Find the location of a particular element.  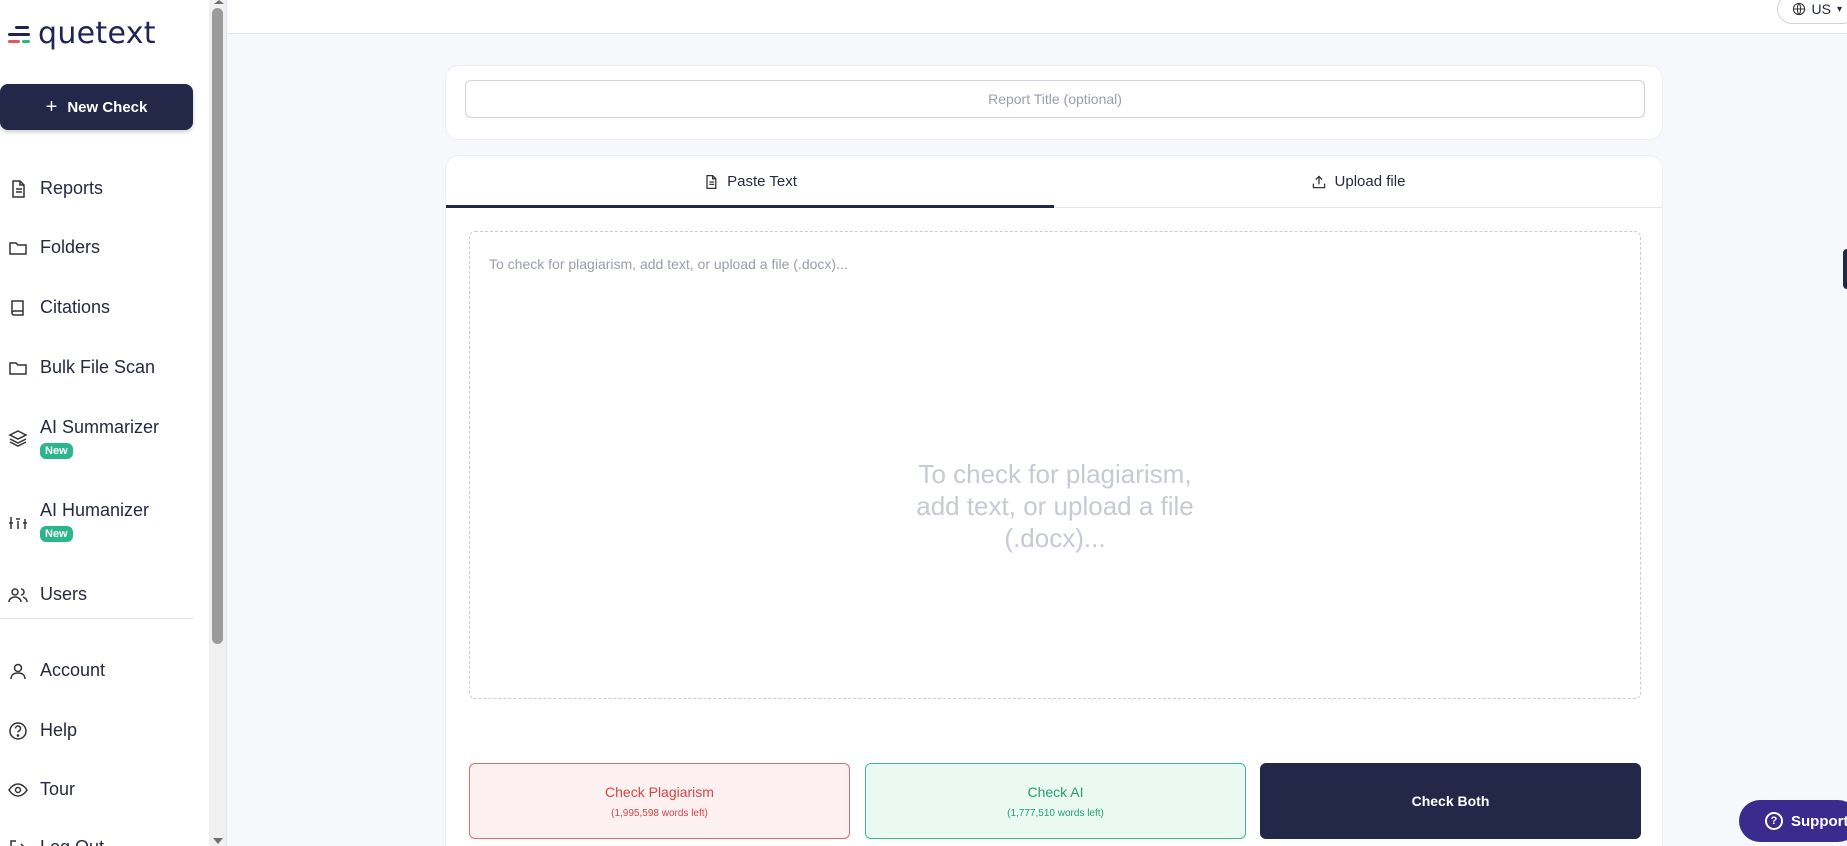

language-selector: US ▾ is located at coordinates (1811, 12).